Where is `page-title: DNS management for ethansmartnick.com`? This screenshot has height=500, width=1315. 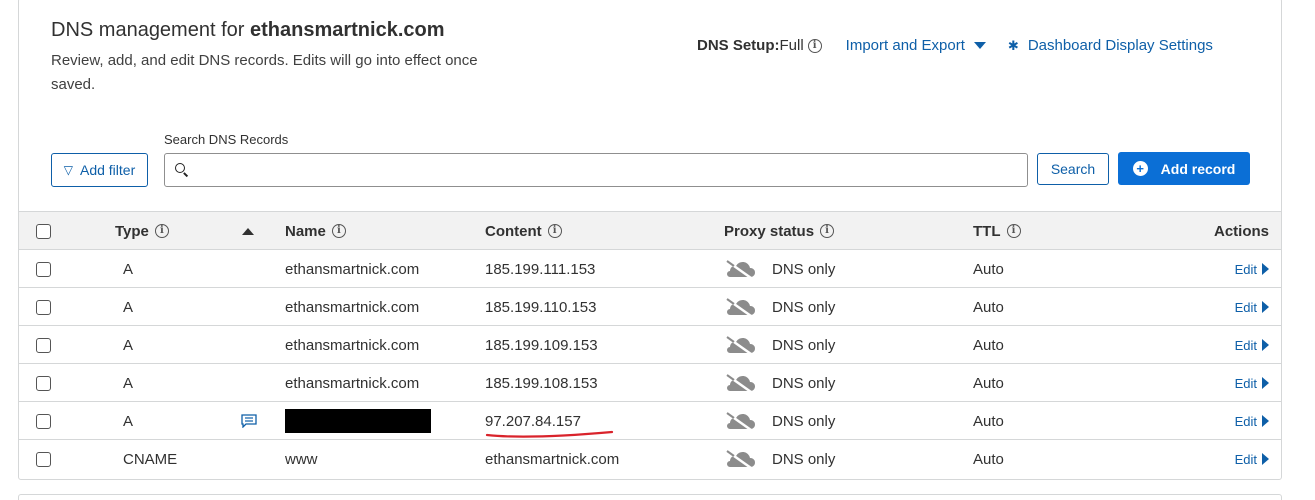
page-title: DNS management for ethansmartnick.com is located at coordinates (248, 30).